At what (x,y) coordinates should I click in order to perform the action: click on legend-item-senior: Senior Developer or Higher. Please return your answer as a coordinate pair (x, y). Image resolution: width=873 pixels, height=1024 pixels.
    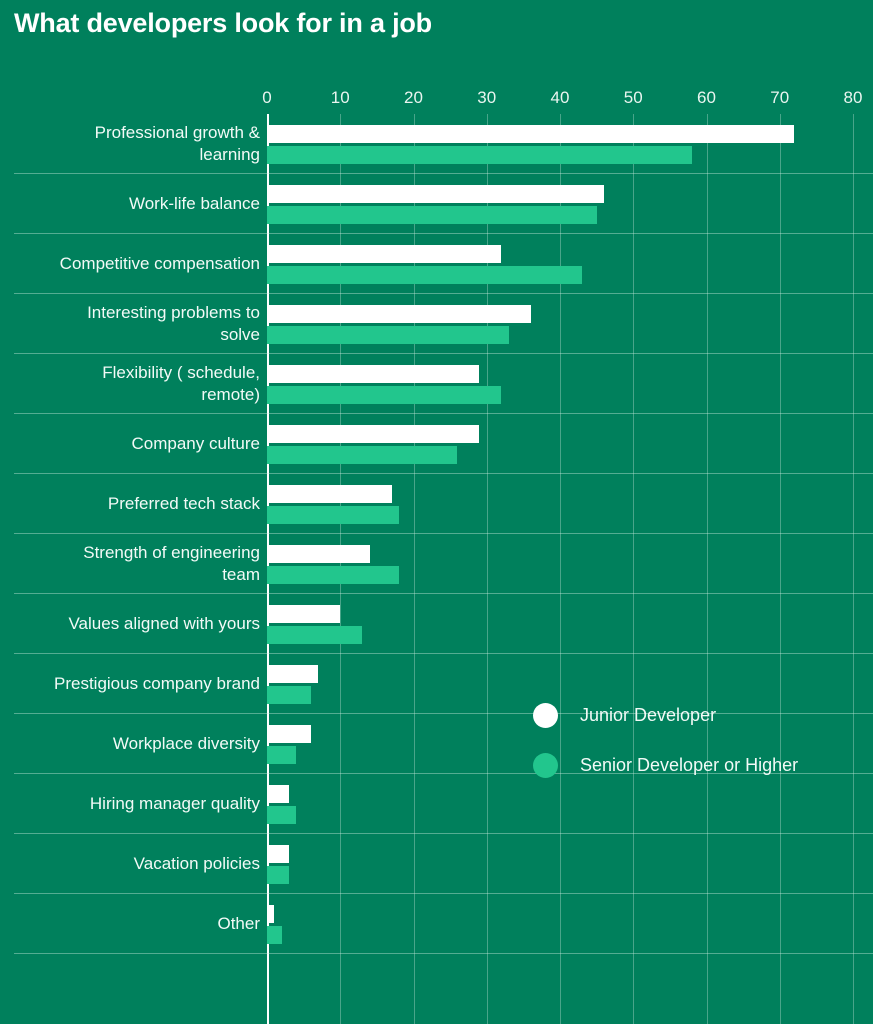
    Looking at the image, I should click on (665, 765).